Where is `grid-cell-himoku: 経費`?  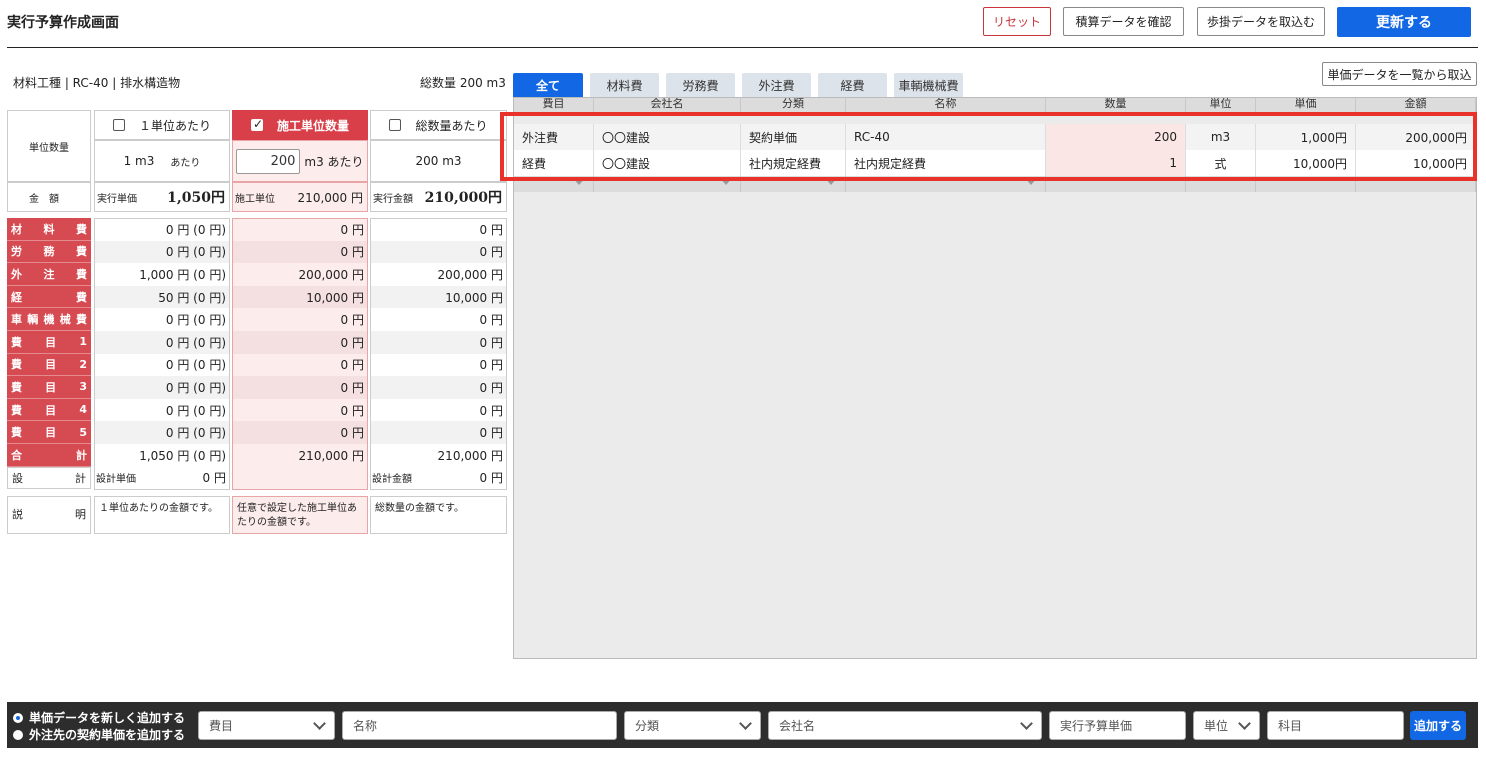
grid-cell-himoku: 経費 is located at coordinates (554, 163).